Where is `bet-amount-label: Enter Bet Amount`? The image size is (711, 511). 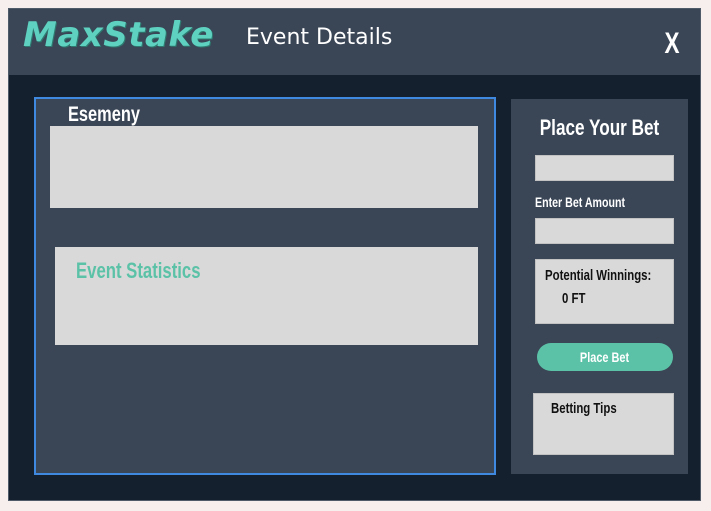
bet-amount-label: Enter Bet Amount is located at coordinates (580, 202).